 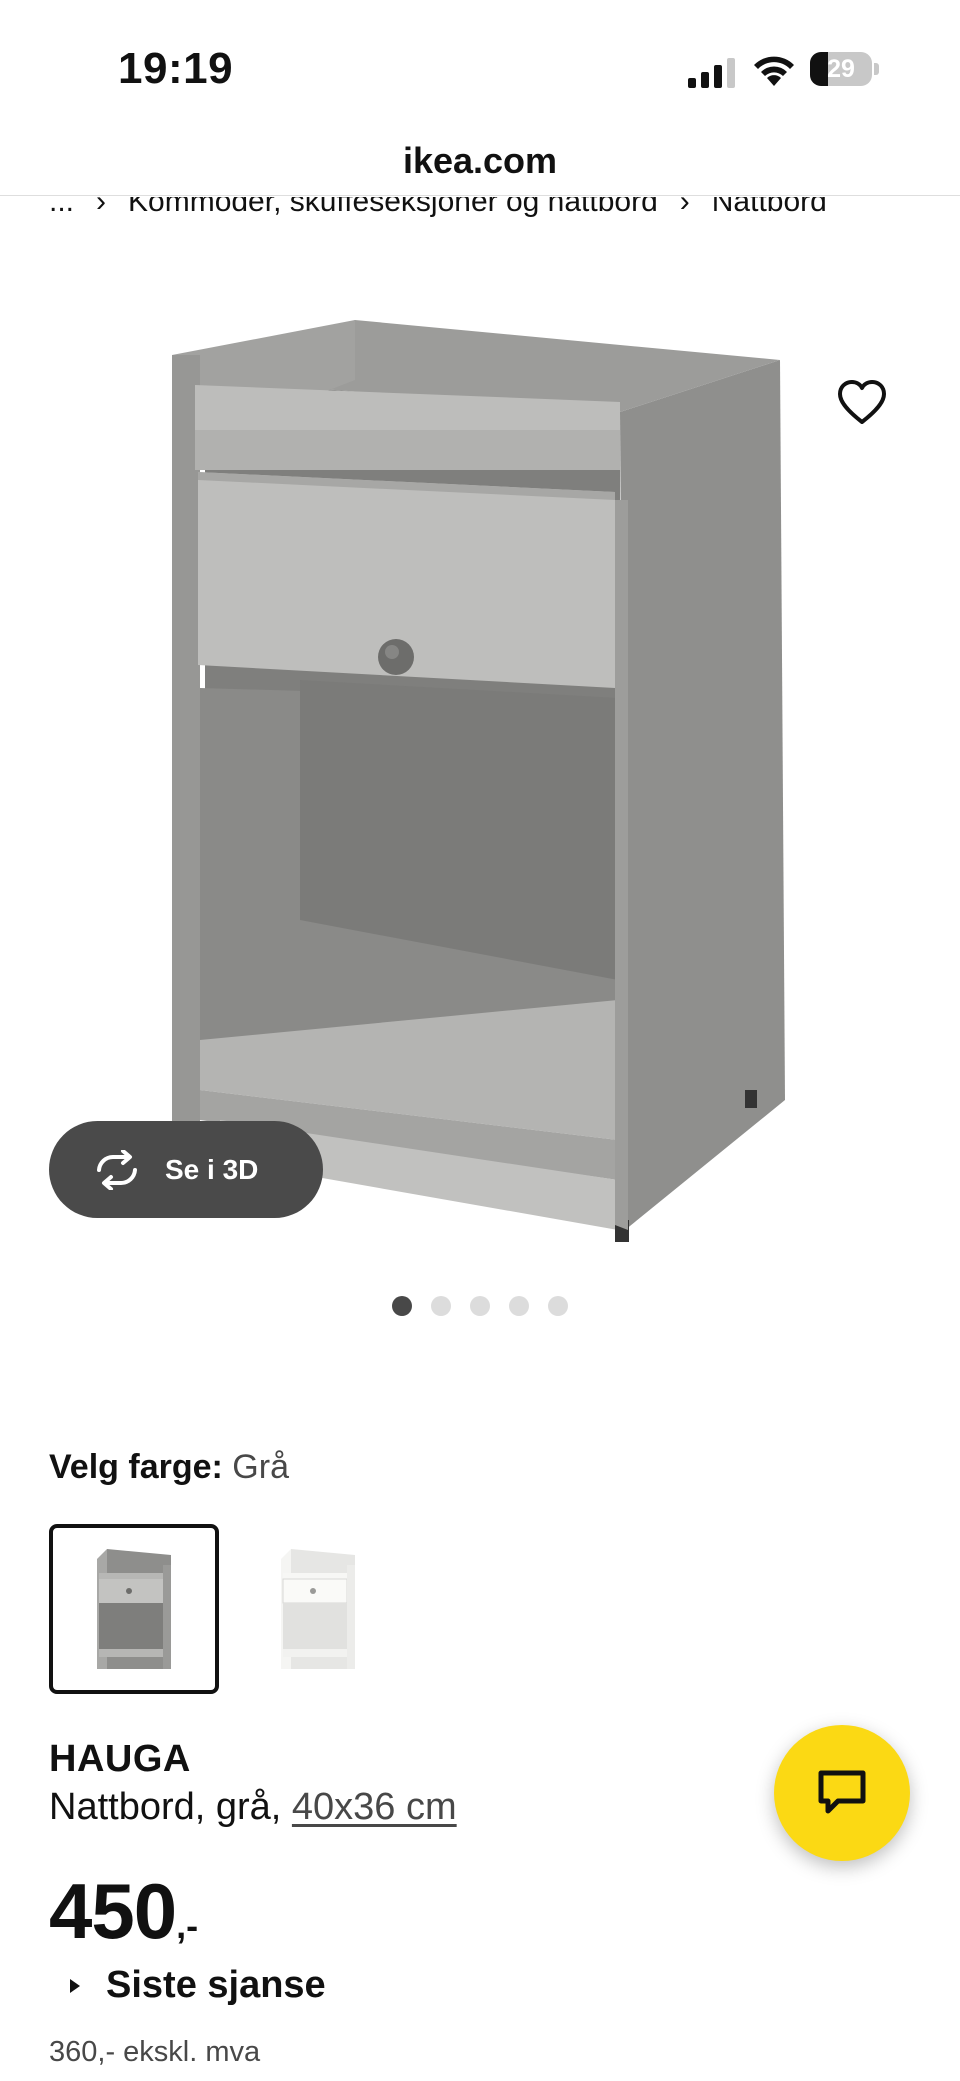 I want to click on chat-bubble-icon, so click(x=842, y=1792).